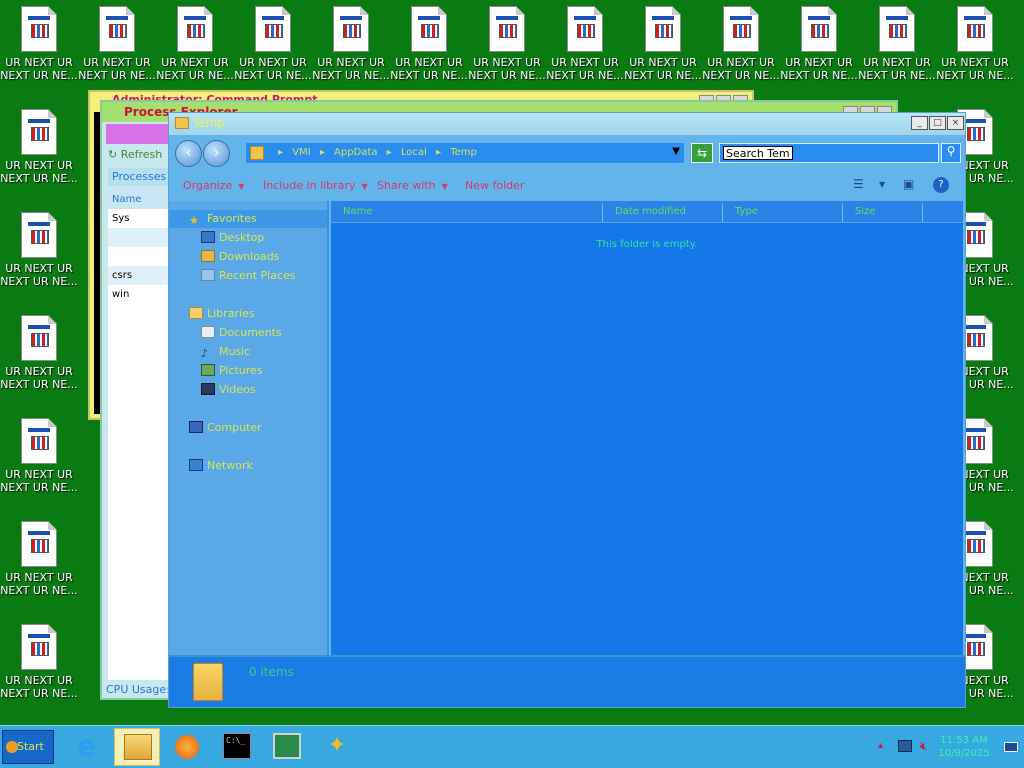 The height and width of the screenshot is (768, 1024). What do you see at coordinates (213, 185) in the screenshot?
I see `organize-button: Organize ▼` at bounding box center [213, 185].